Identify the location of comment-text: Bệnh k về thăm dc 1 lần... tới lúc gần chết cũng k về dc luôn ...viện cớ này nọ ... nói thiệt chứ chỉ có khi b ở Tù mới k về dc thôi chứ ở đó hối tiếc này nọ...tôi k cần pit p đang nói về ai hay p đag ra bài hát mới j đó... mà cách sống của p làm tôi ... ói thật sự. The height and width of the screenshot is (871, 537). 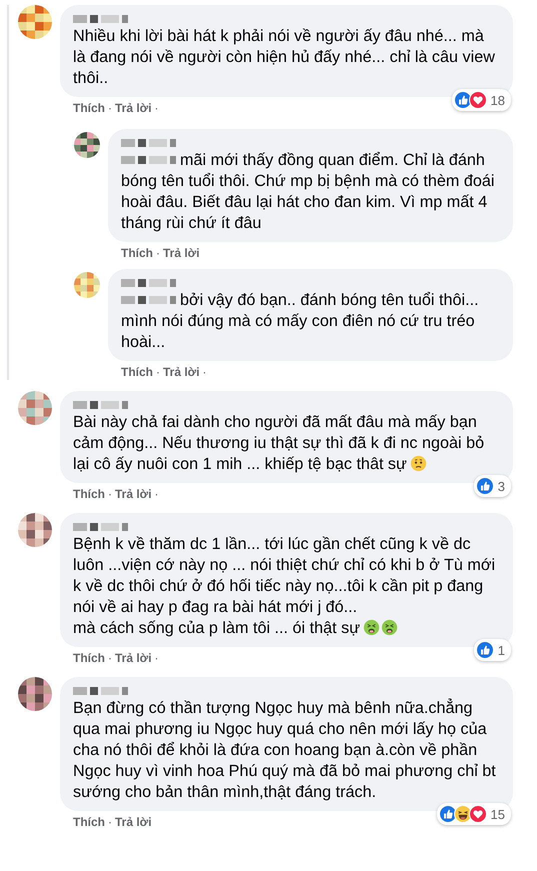
(284, 586).